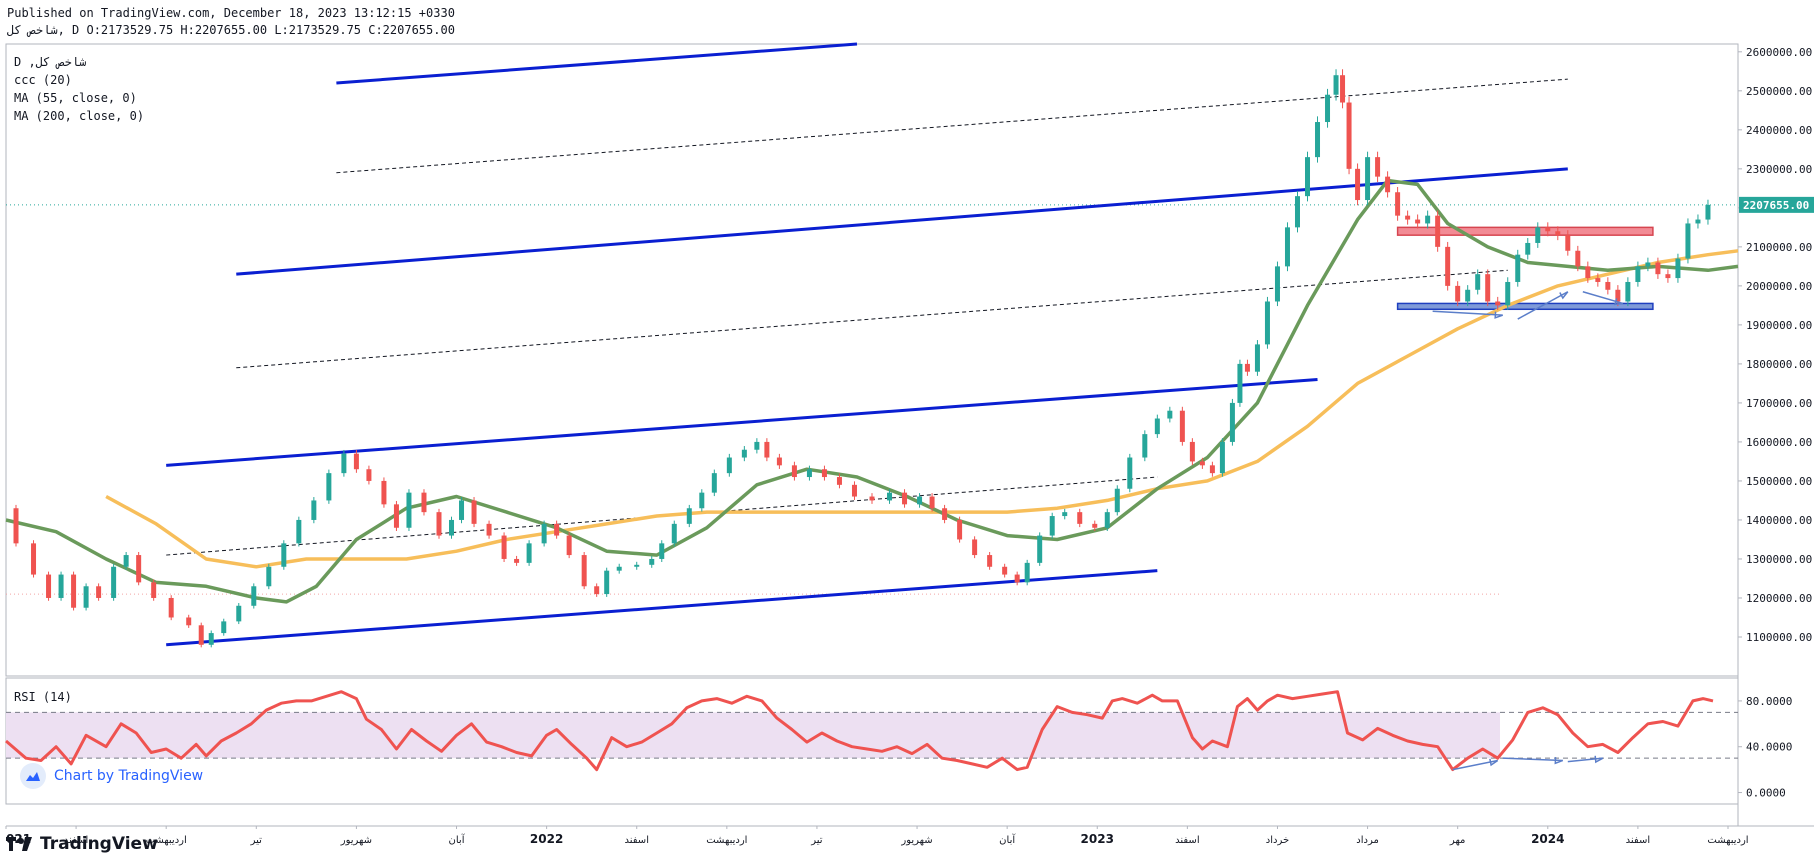 The height and width of the screenshot is (863, 1814). Describe the element at coordinates (1779, 559) in the screenshot. I see `price-tick-label: 1300000.00` at that location.